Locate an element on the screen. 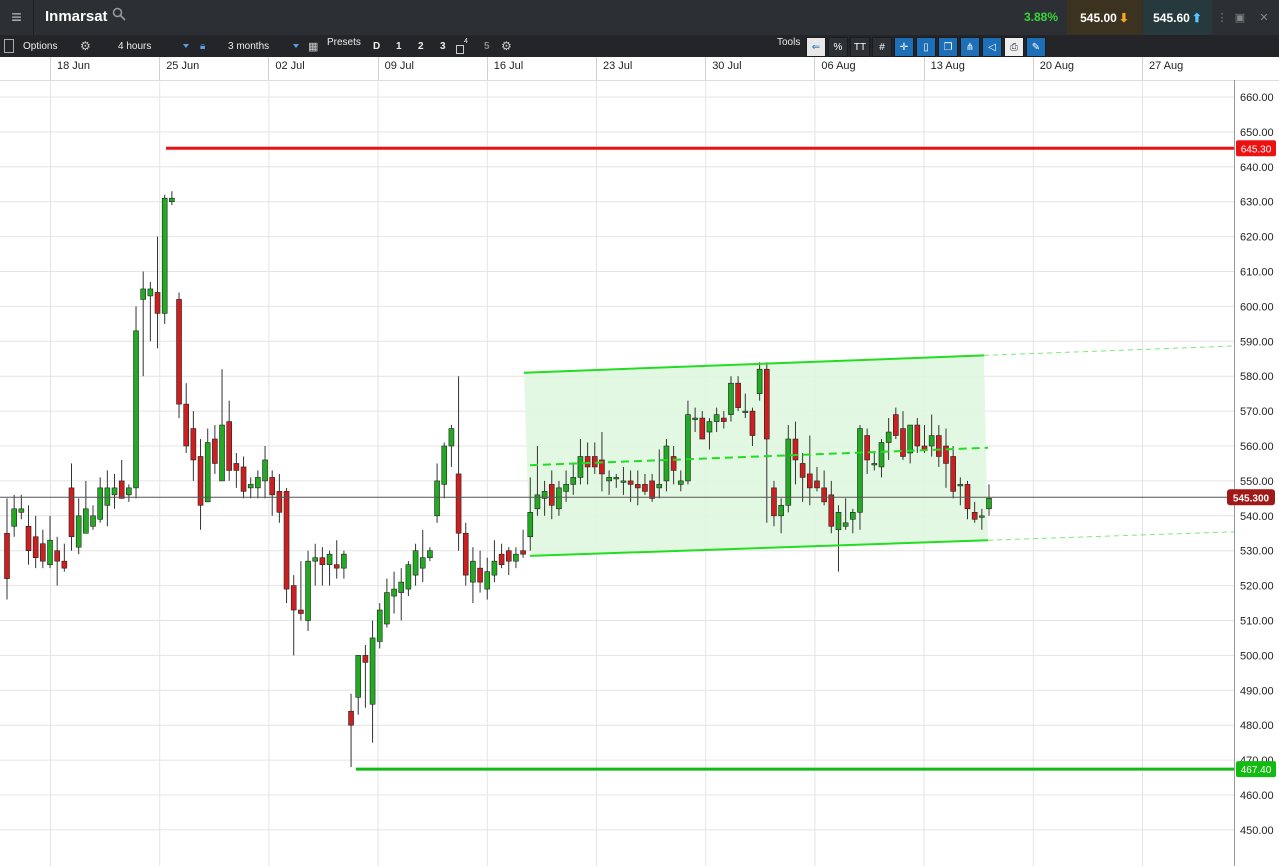  back-arrow-icon: ⇐ is located at coordinates (816, 47).